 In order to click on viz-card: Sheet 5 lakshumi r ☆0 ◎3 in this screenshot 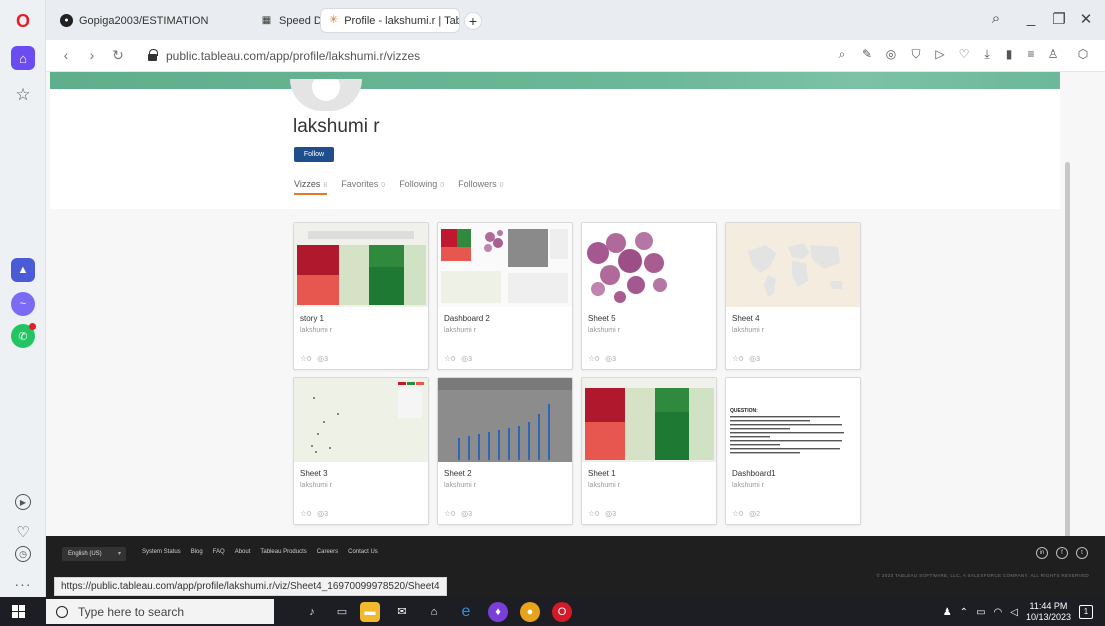, I will do `click(649, 296)`.